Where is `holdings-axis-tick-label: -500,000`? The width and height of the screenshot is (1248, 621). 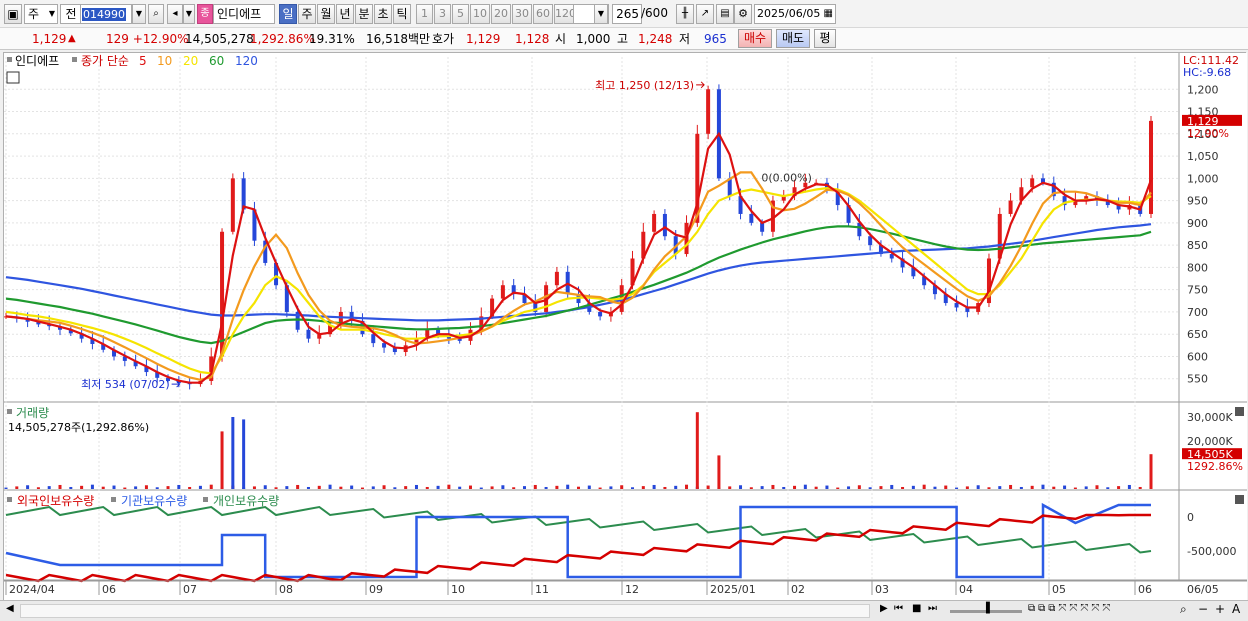
holdings-axis-tick-label: -500,000 is located at coordinates (1211, 551).